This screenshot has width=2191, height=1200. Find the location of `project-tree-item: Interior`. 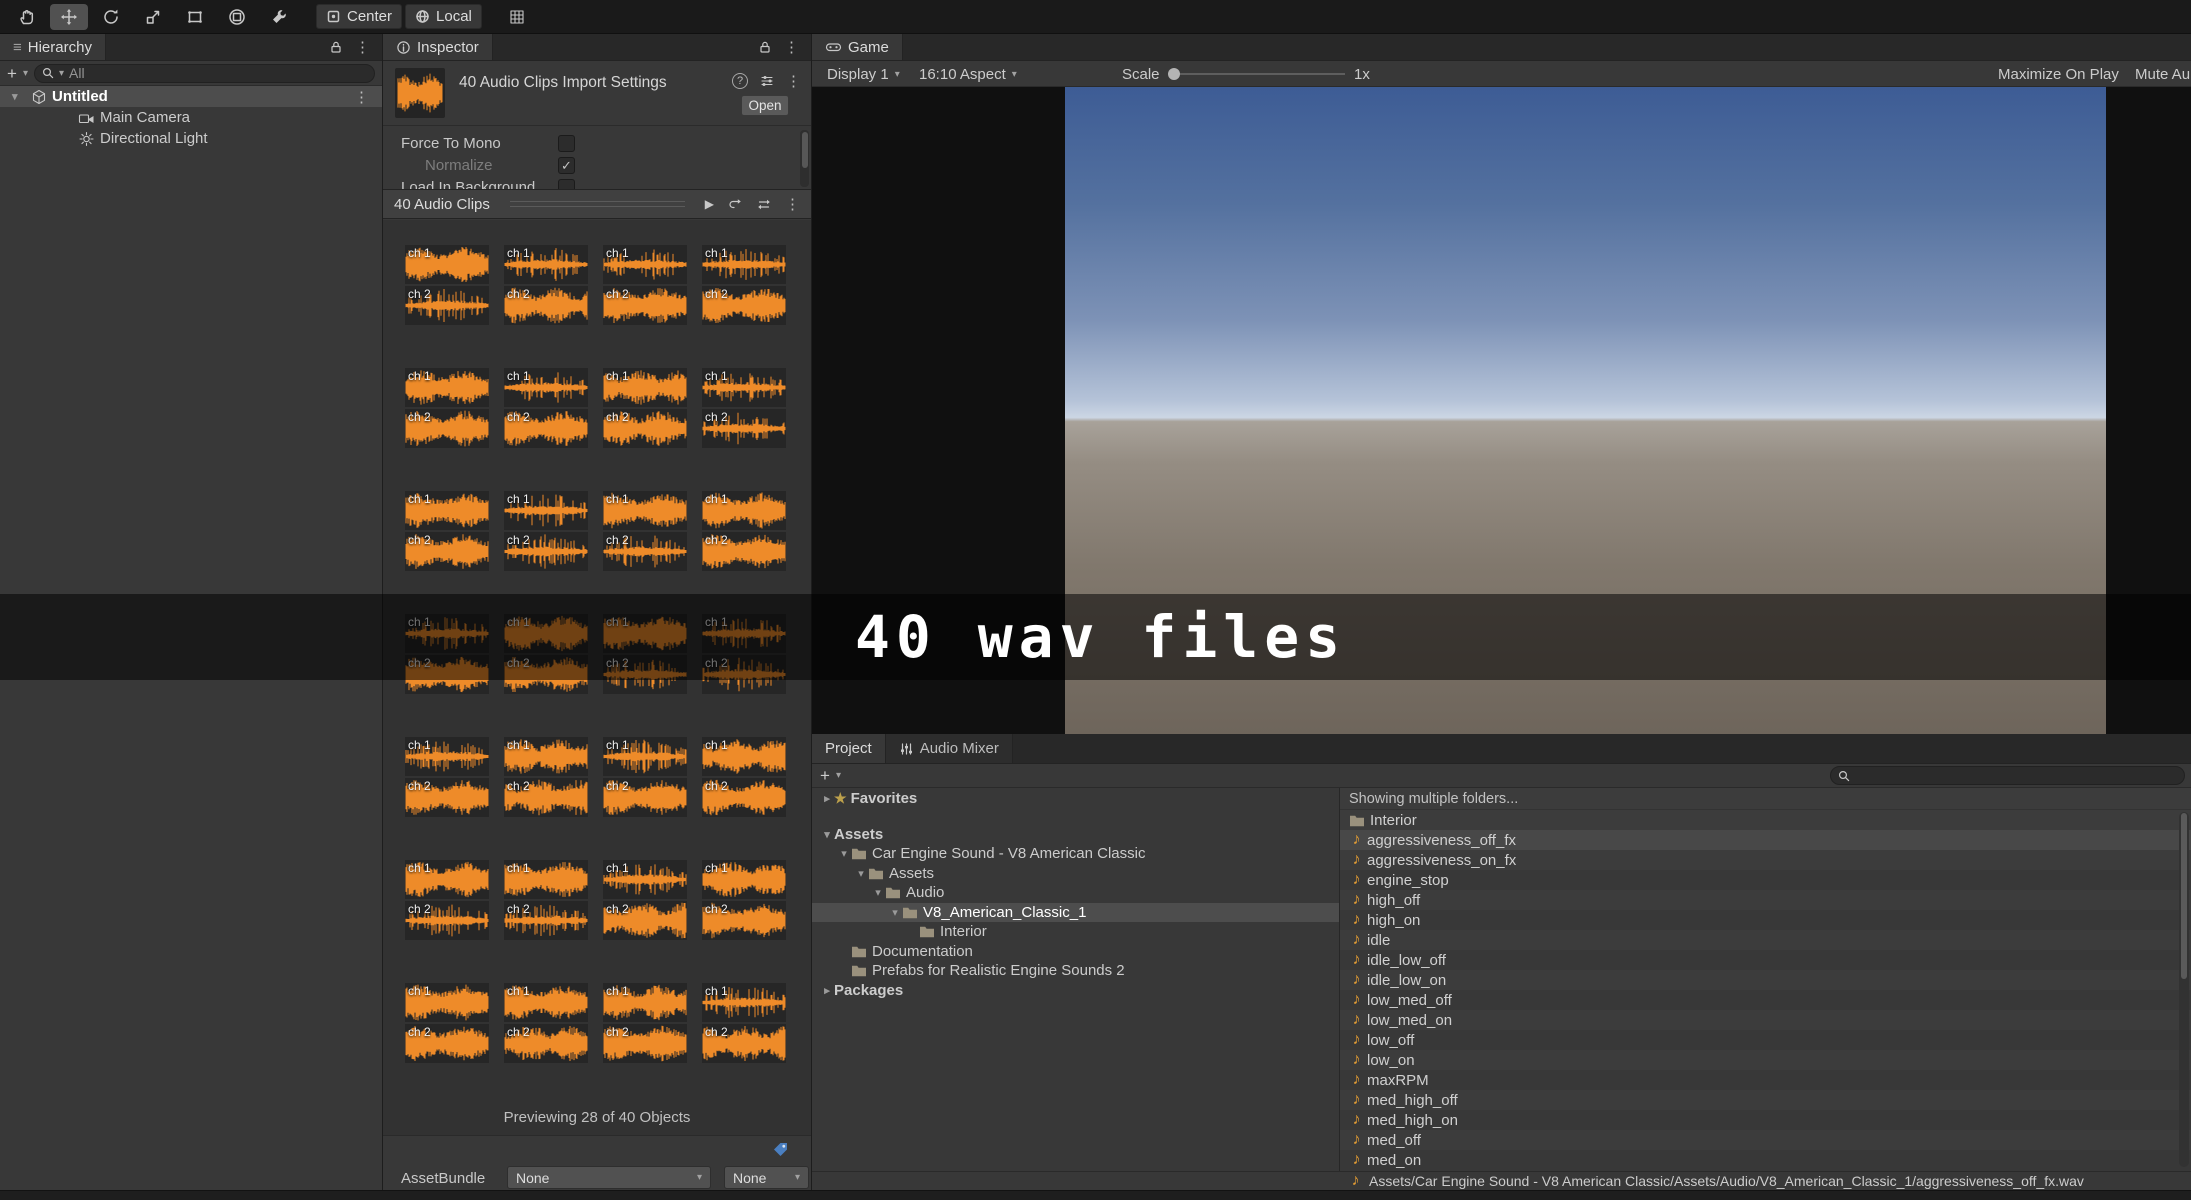

project-tree-item: Interior is located at coordinates (1075, 932).